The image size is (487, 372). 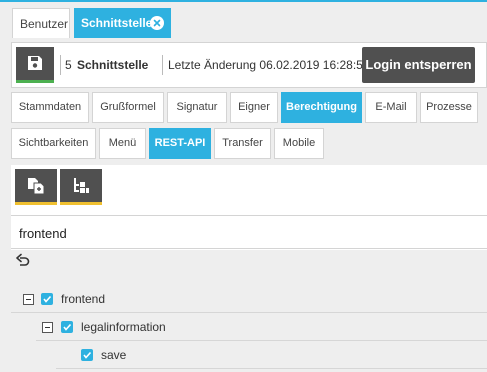 I want to click on login-unlock-button: Login entsperren, so click(x=418, y=65).